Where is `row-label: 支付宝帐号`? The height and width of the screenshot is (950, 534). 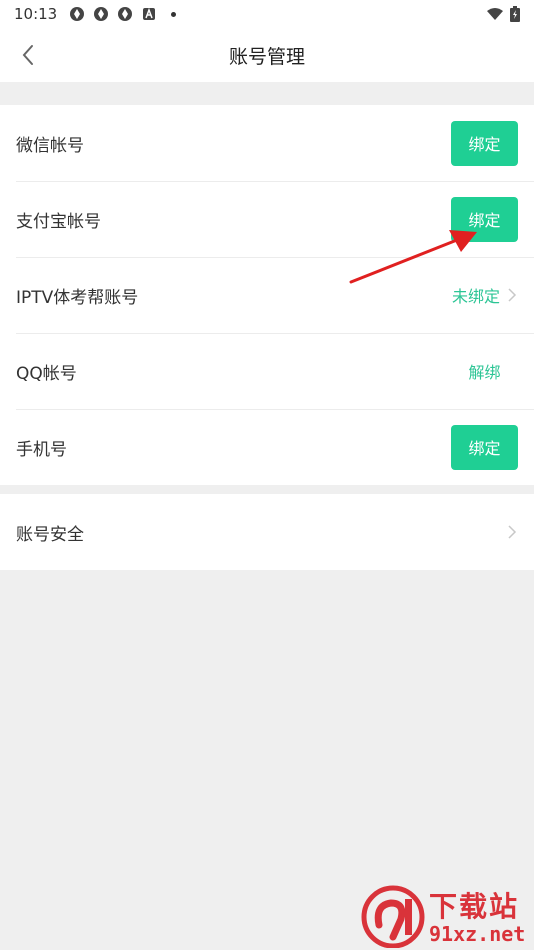 row-label: 支付宝帐号 is located at coordinates (58, 221).